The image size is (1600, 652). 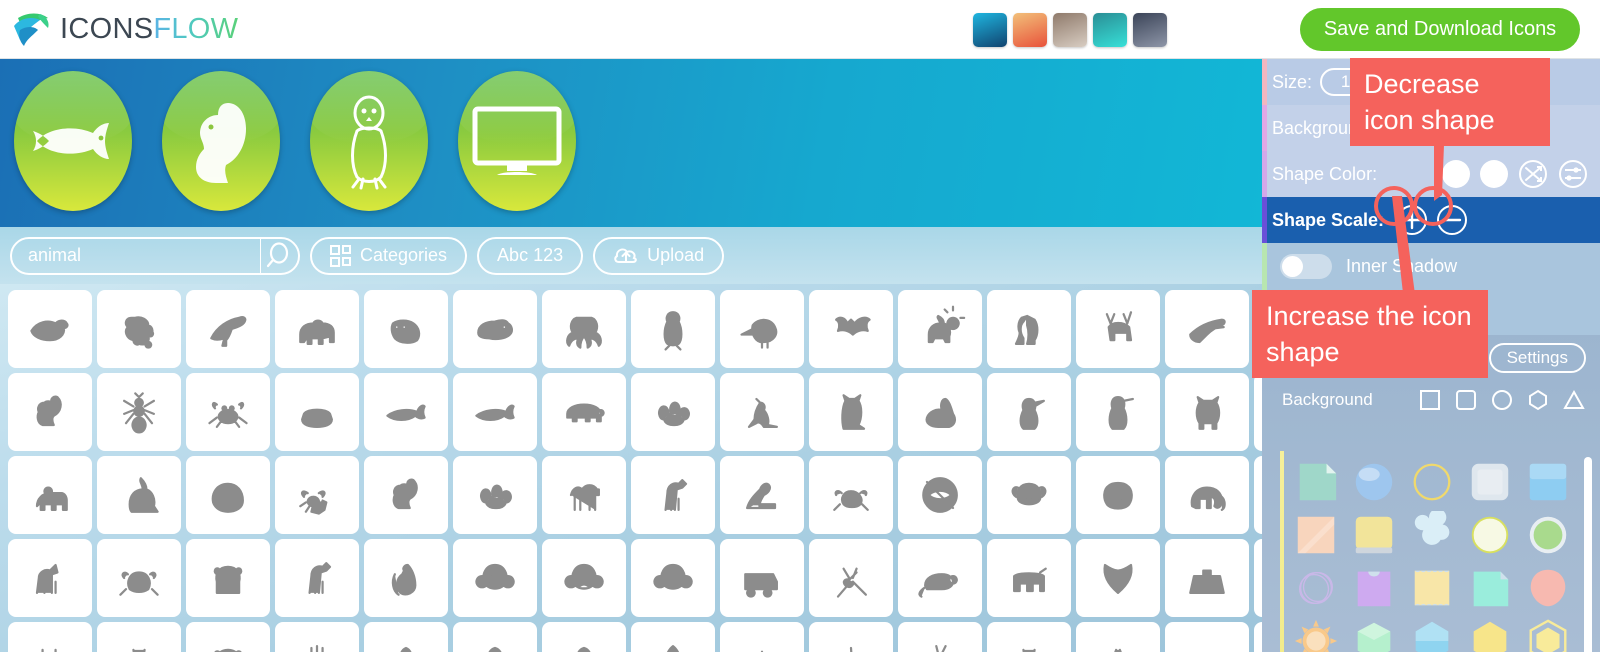 I want to click on icon-tile-duck, so click(x=50, y=329).